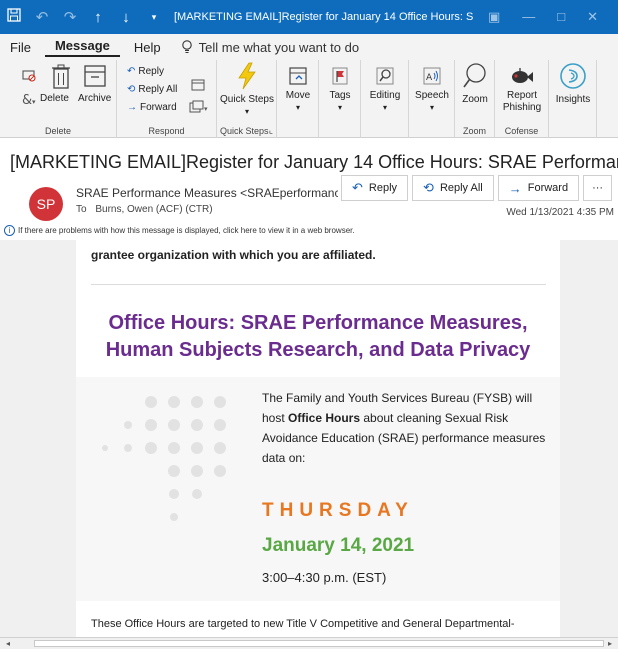  I want to click on flag-icon, so click(340, 76).